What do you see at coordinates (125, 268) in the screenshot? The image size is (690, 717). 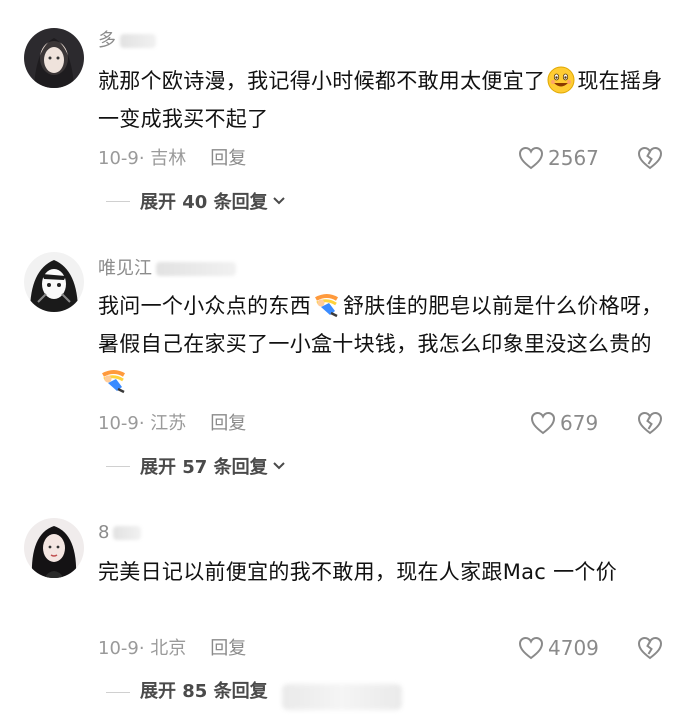 I see `username-text: 唯见江` at bounding box center [125, 268].